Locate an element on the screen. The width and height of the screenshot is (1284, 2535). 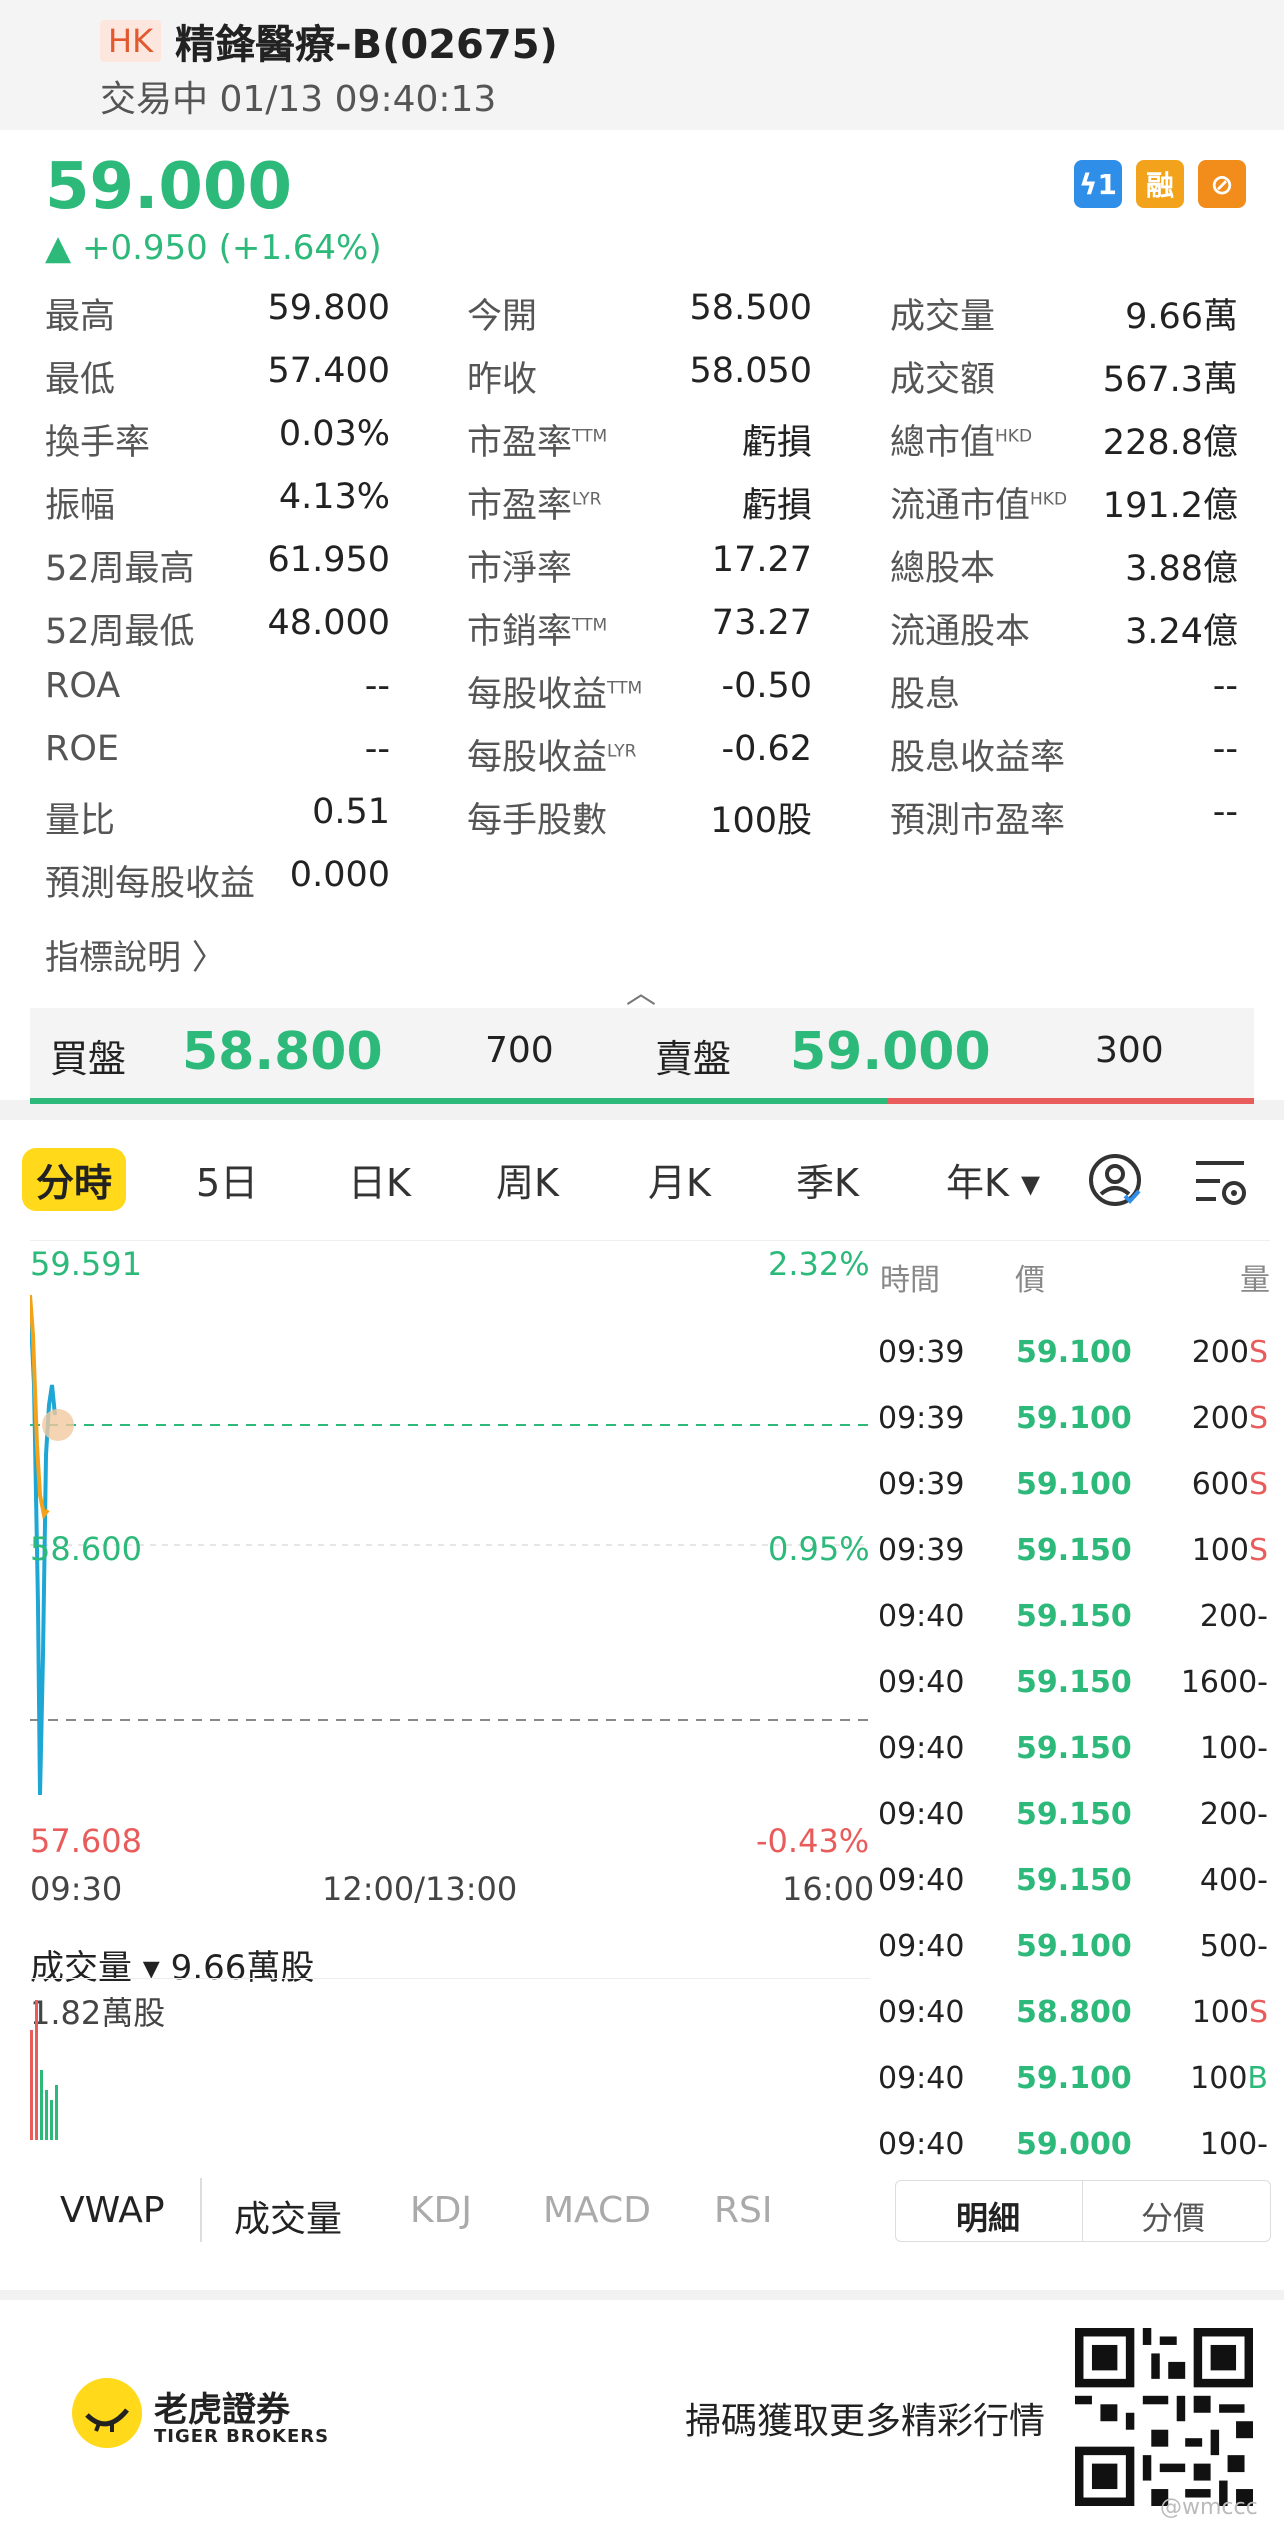
stat-label-text: 預測每股收益 is located at coordinates (150, 884).